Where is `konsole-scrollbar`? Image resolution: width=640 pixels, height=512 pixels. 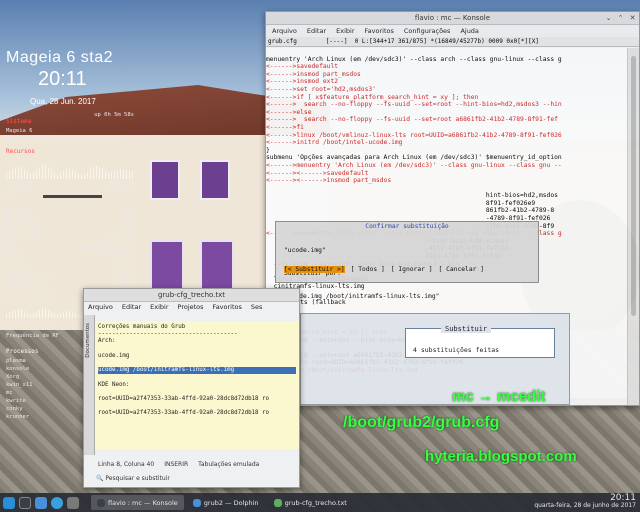 konsole-scrollbar is located at coordinates (633, 226).